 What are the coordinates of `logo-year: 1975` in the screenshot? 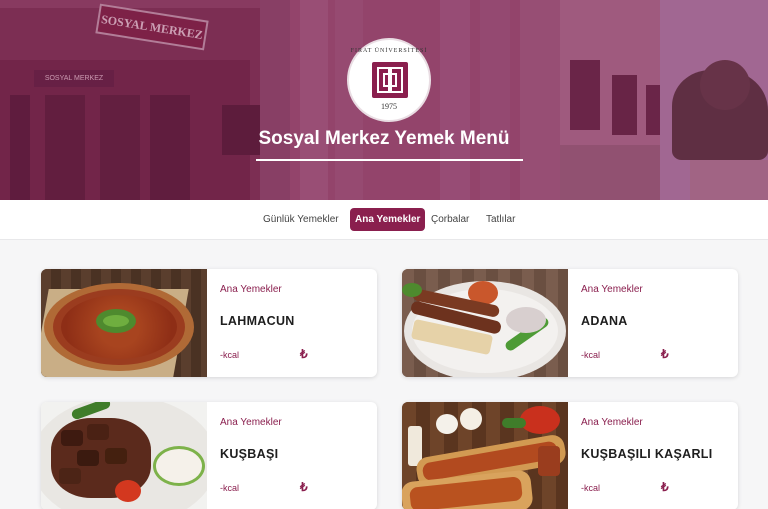 It's located at (389, 106).